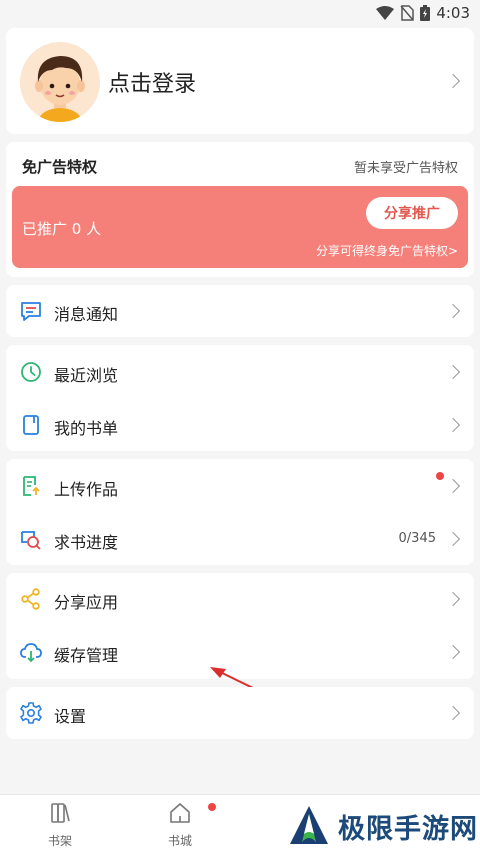 The image size is (480, 853). I want to click on avatar, so click(60, 82).